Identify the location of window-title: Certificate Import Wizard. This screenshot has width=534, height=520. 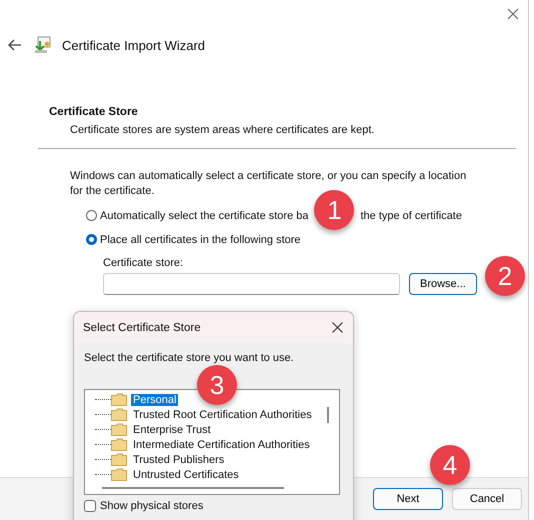
(134, 45).